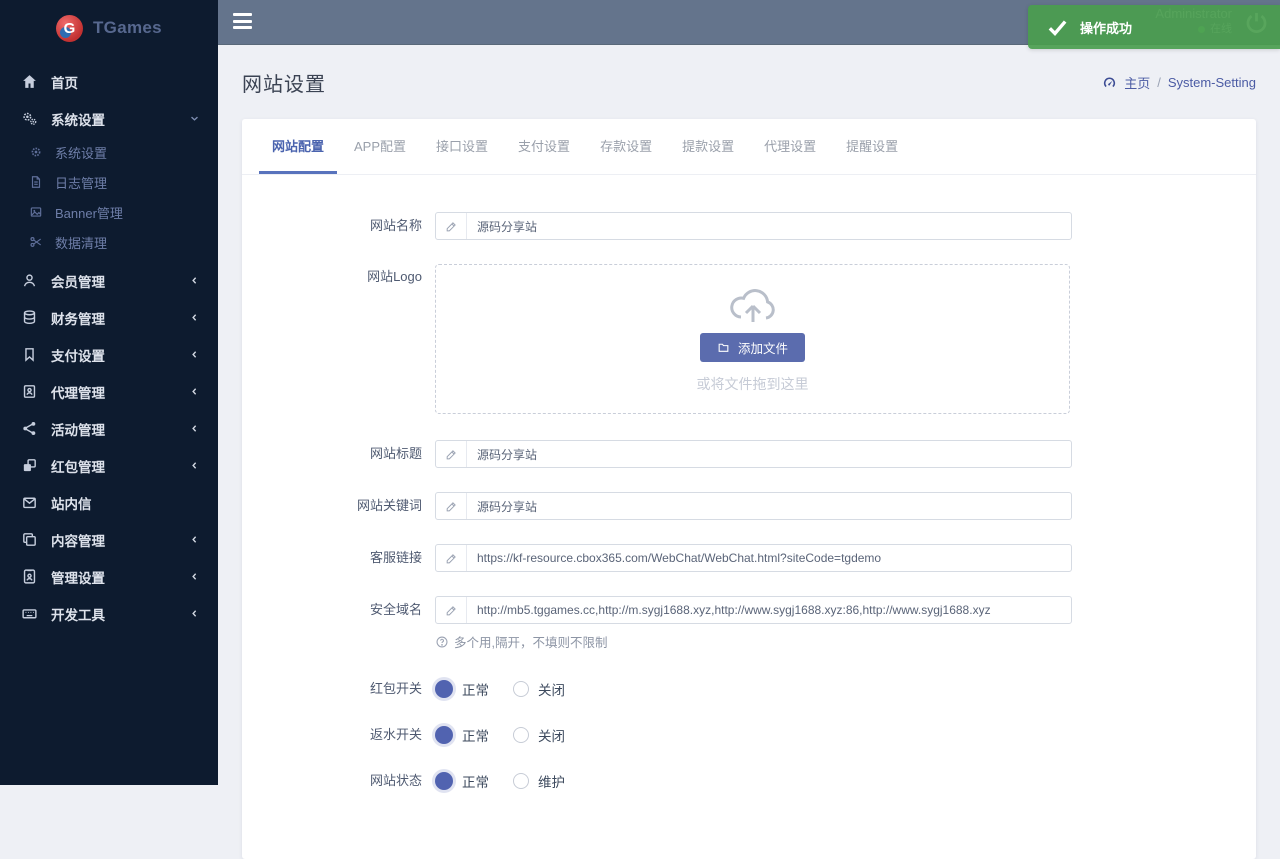 Image resolution: width=1280 pixels, height=859 pixels. What do you see at coordinates (753, 735) in the screenshot?
I see `rebate-switch-options: 正常 关闭` at bounding box center [753, 735].